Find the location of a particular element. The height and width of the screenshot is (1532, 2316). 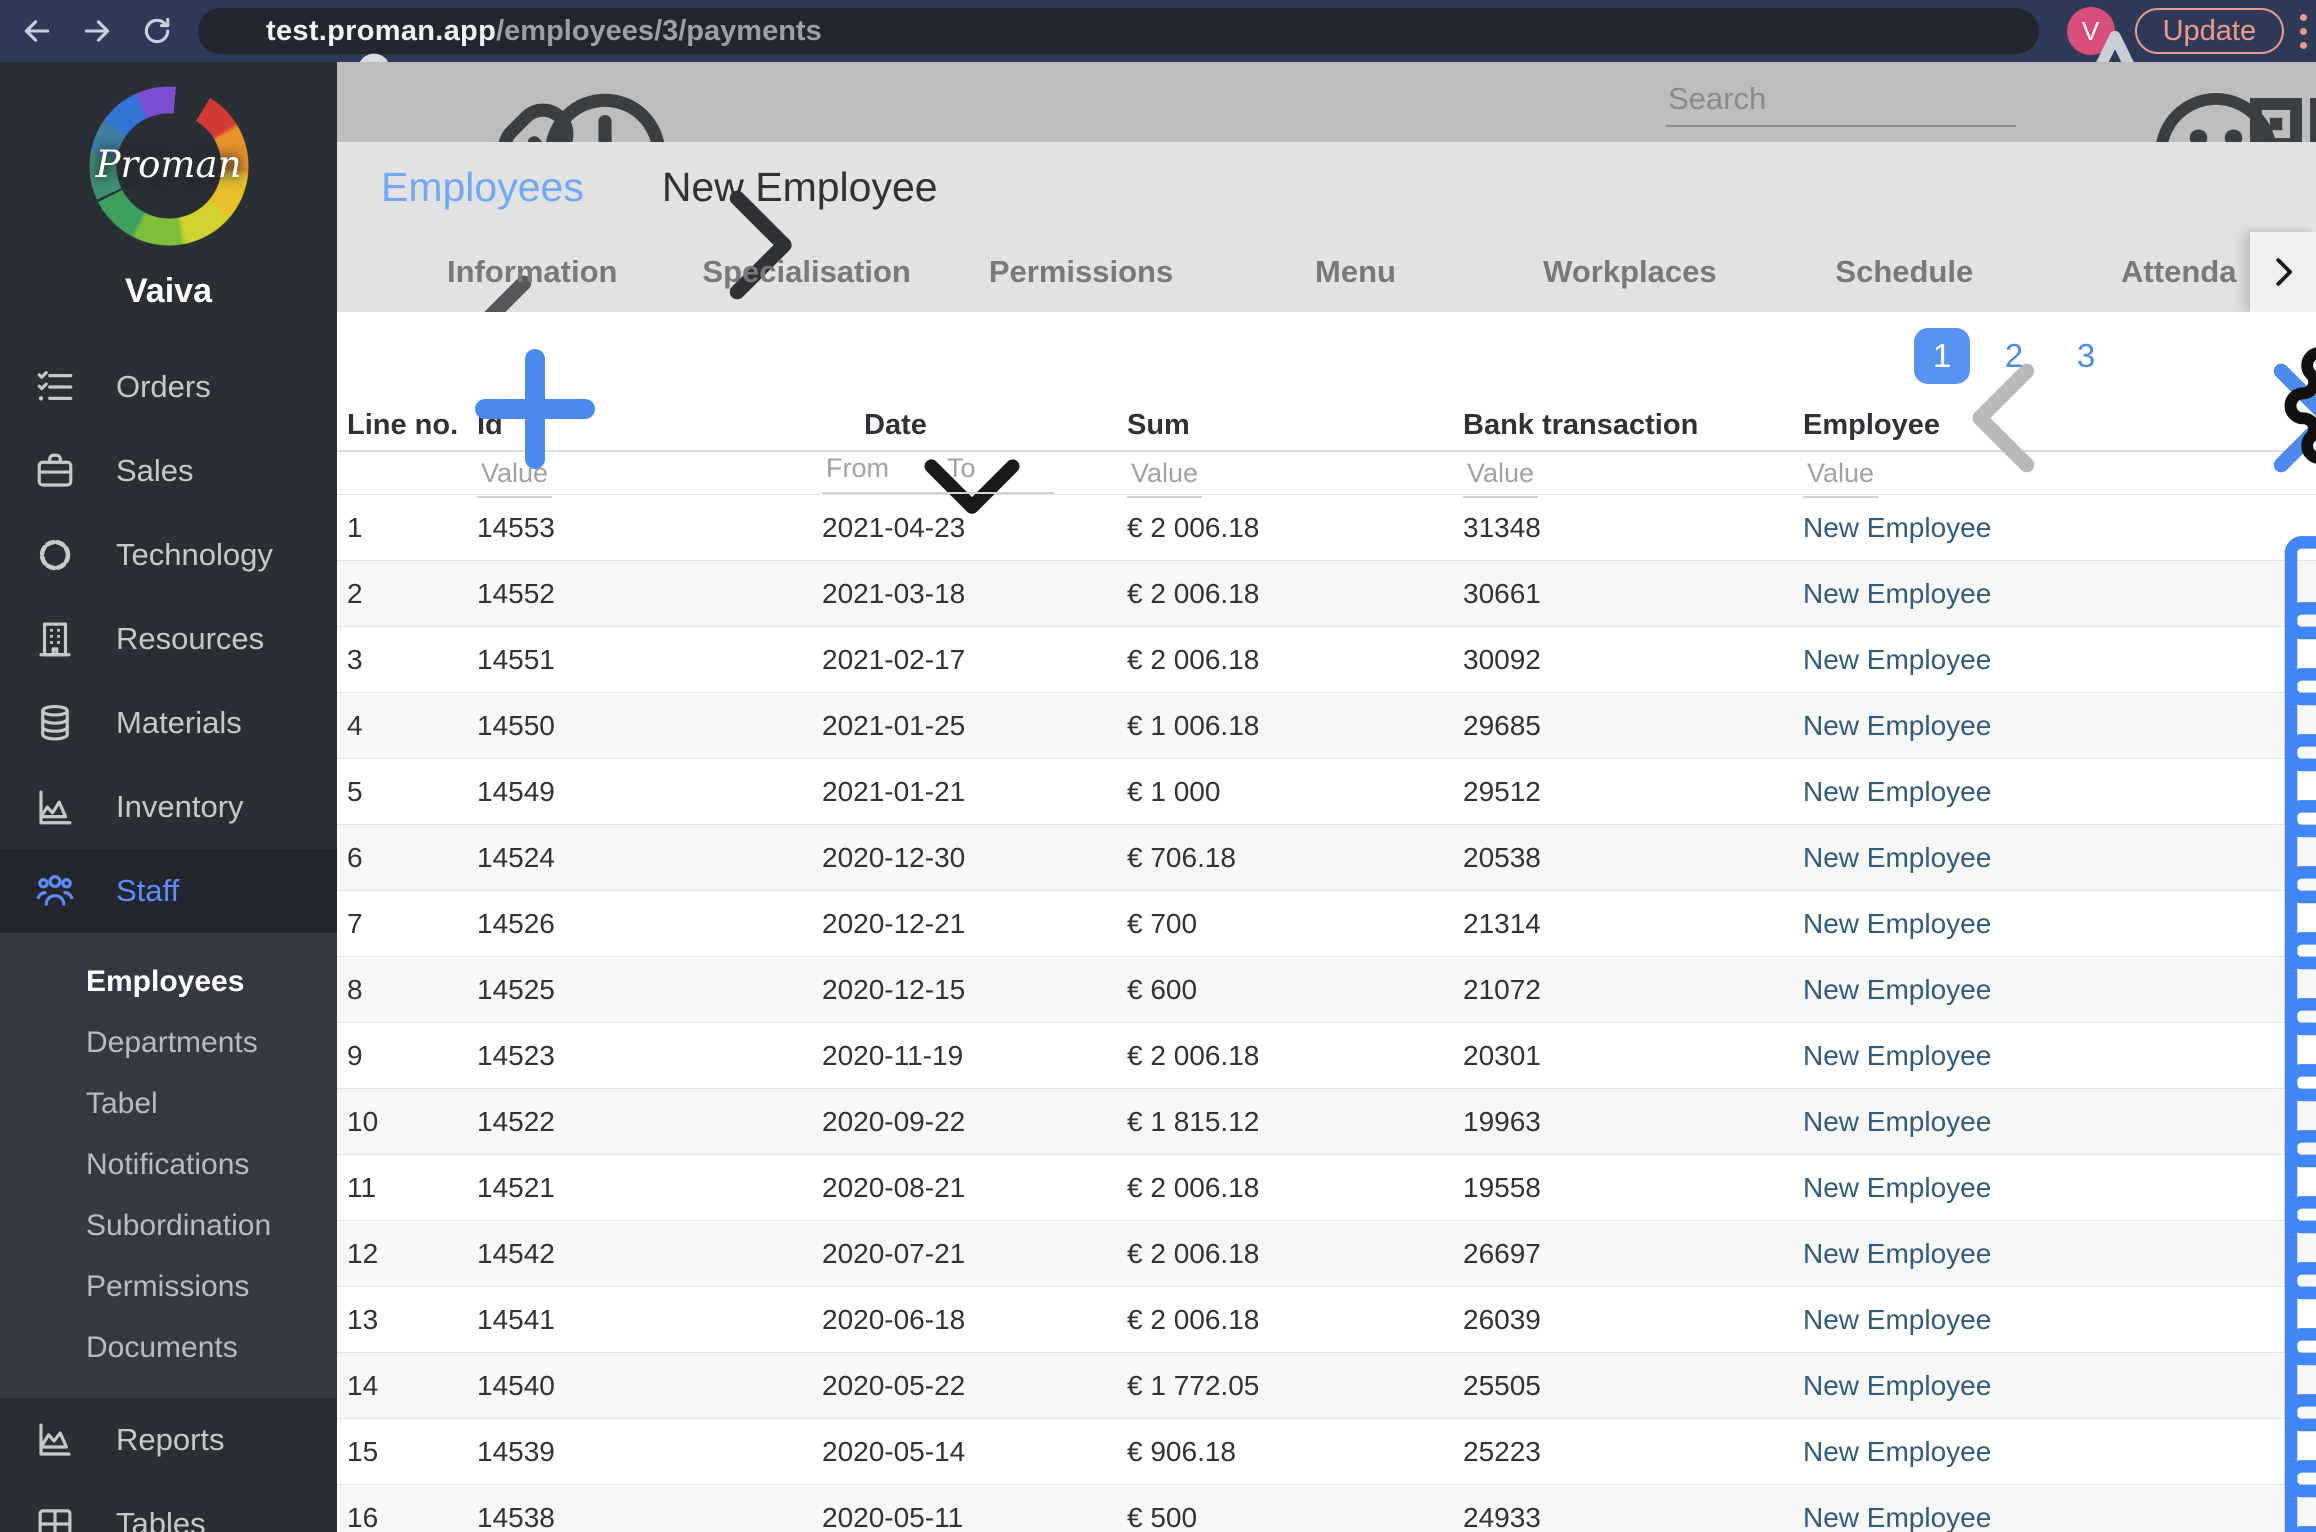

pagination-page: 1 is located at coordinates (1942, 356).